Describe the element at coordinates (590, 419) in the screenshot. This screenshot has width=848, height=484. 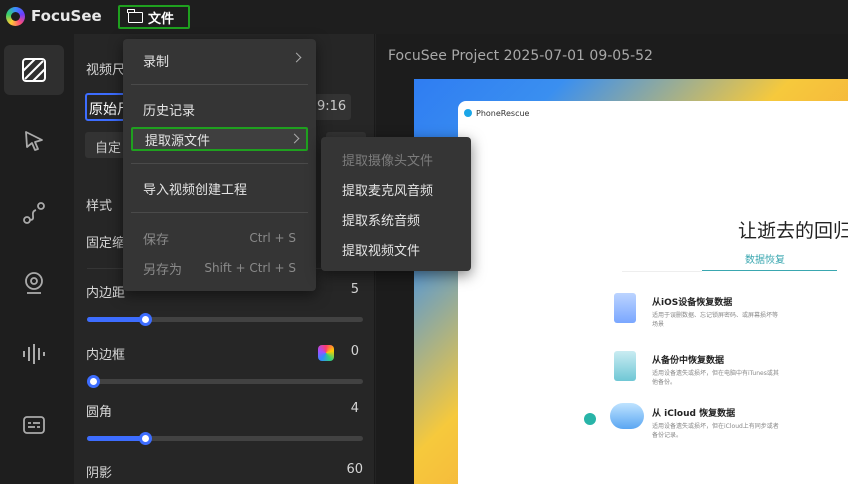
I see `check-circle-icon` at that location.